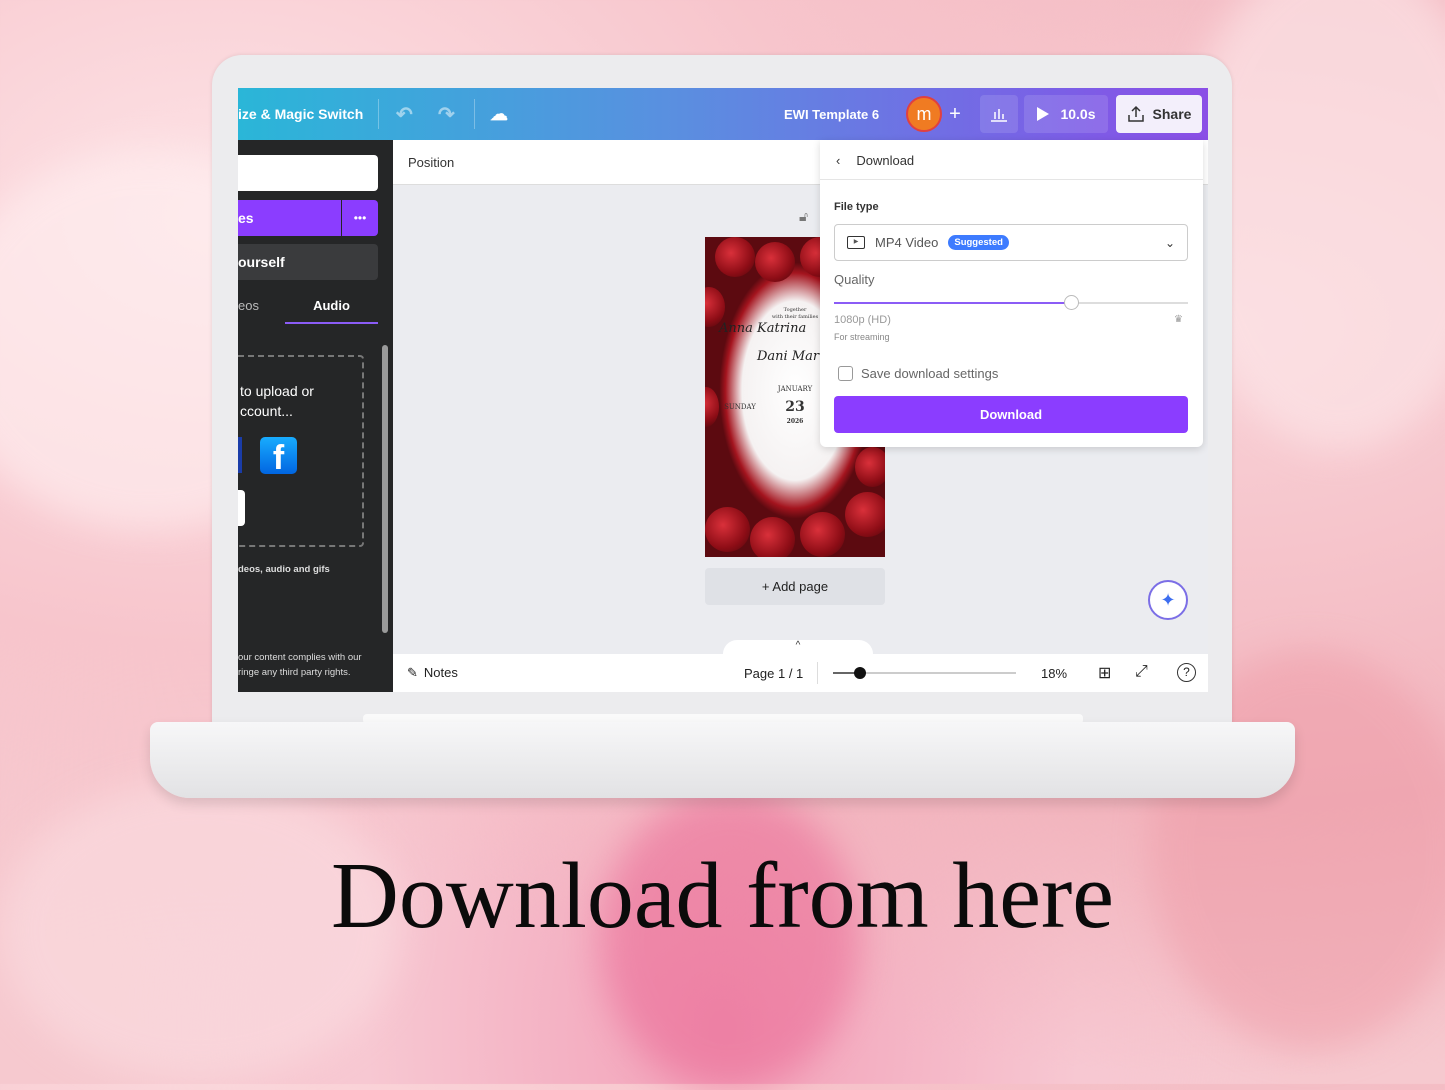  Describe the element at coordinates (440, 672) in the screenshot. I see `notes-label: Notes` at that location.